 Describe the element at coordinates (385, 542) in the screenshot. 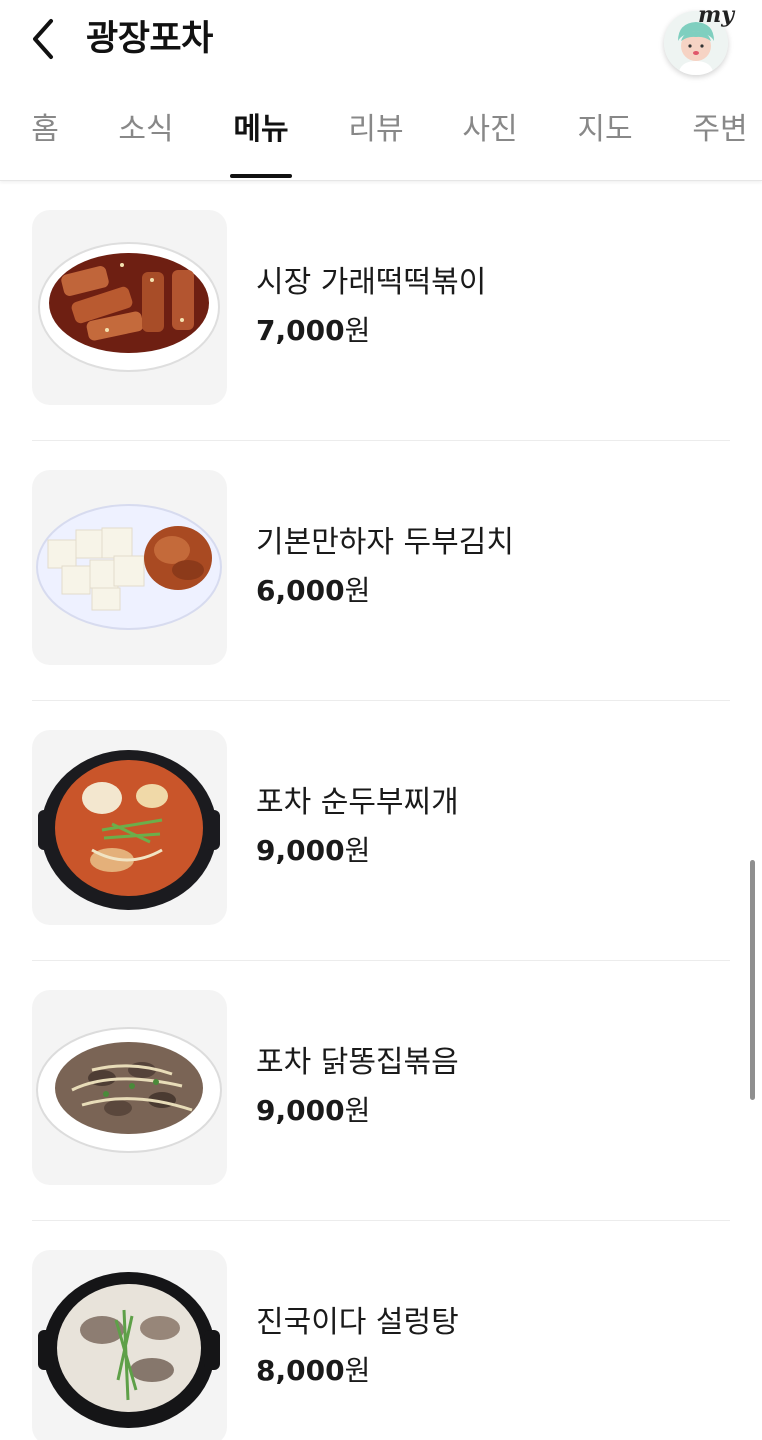

I see `menu-item-name: 기본만하자 두부김치` at that location.